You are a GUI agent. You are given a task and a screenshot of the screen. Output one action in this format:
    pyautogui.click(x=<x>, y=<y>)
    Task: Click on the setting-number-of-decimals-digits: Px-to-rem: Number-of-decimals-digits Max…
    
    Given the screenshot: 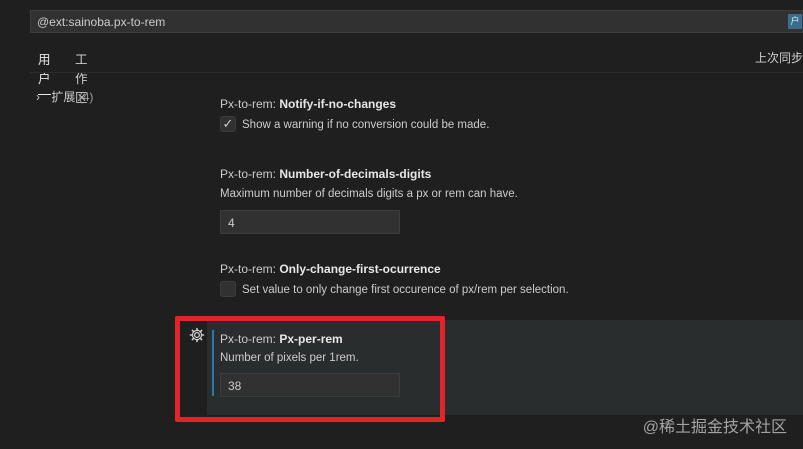 What is the action you would take?
    pyautogui.click(x=369, y=200)
    